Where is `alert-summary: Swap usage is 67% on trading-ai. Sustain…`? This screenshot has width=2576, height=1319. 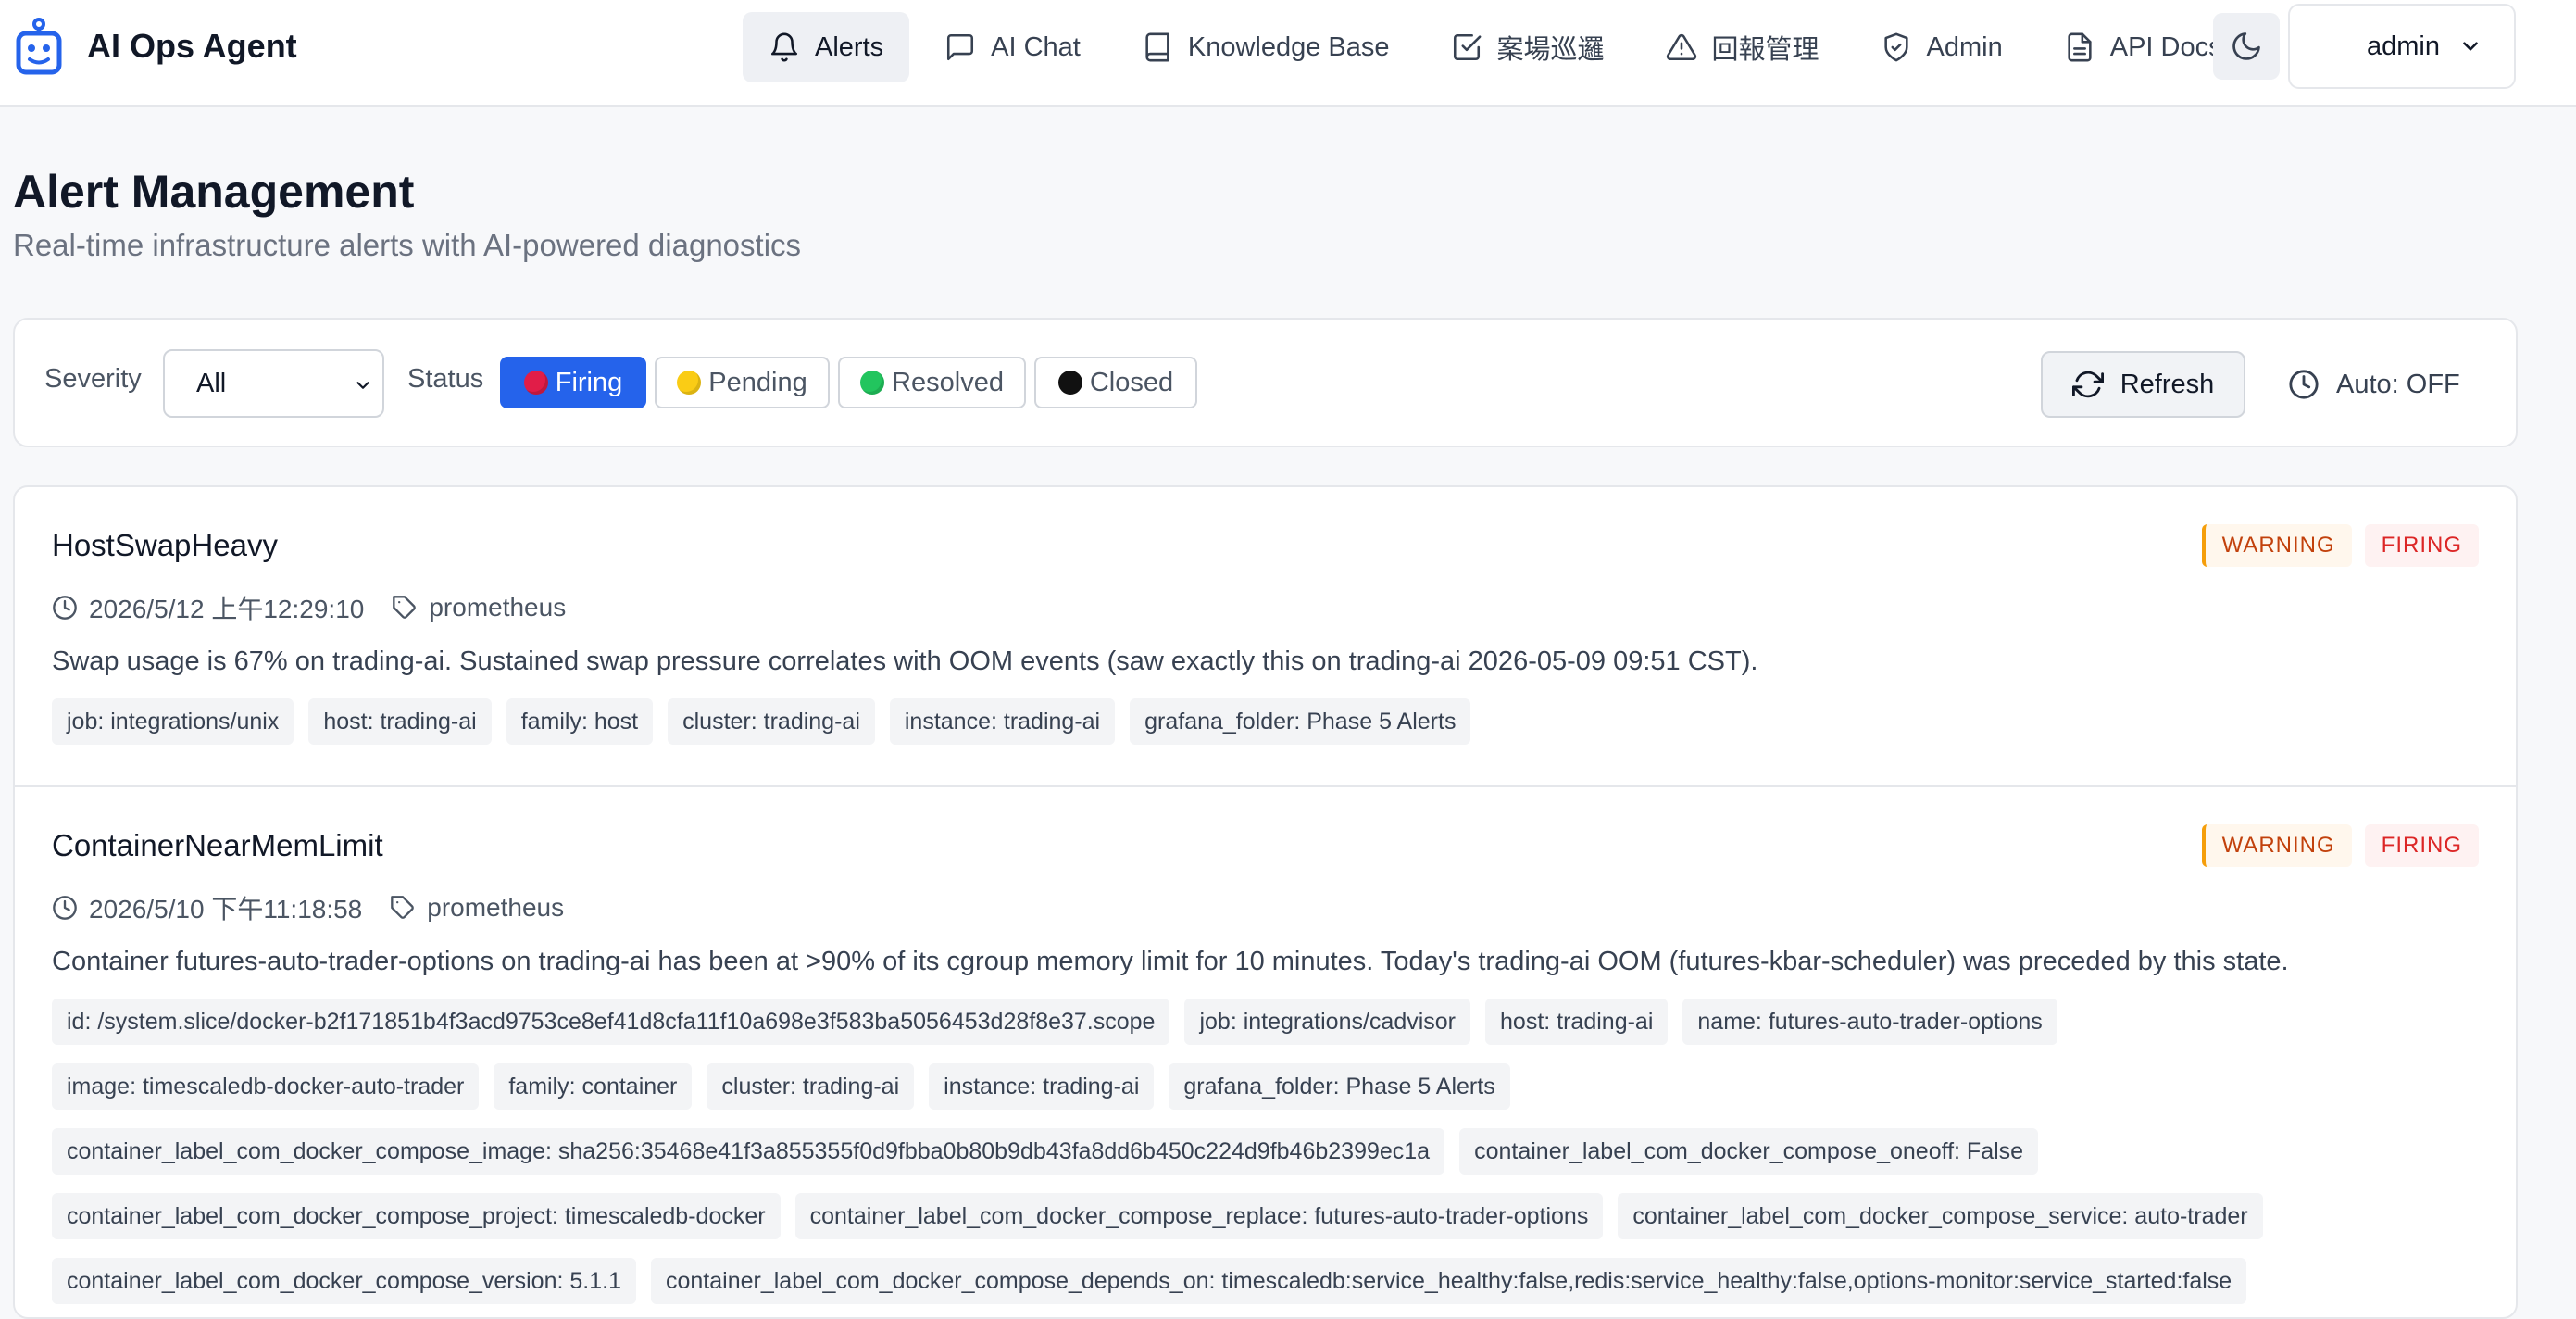
alert-summary: Swap usage is 67% on trading-ai. Sustain… is located at coordinates (905, 661).